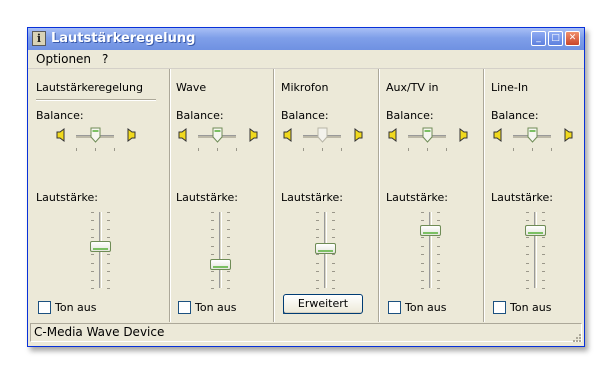  I want to click on speaker-left-icon, so click(288, 134).